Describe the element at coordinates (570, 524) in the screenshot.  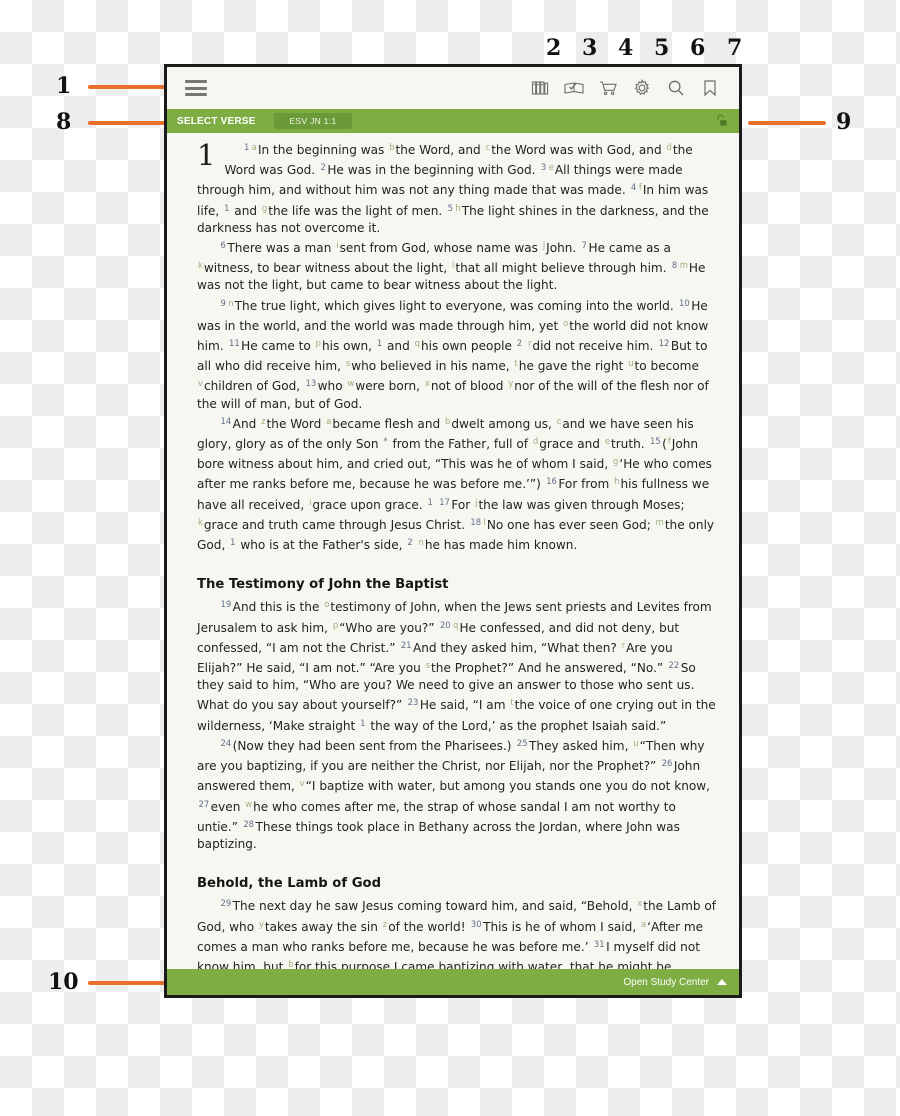
I see `verse-text: No one has ever seen God;` at that location.